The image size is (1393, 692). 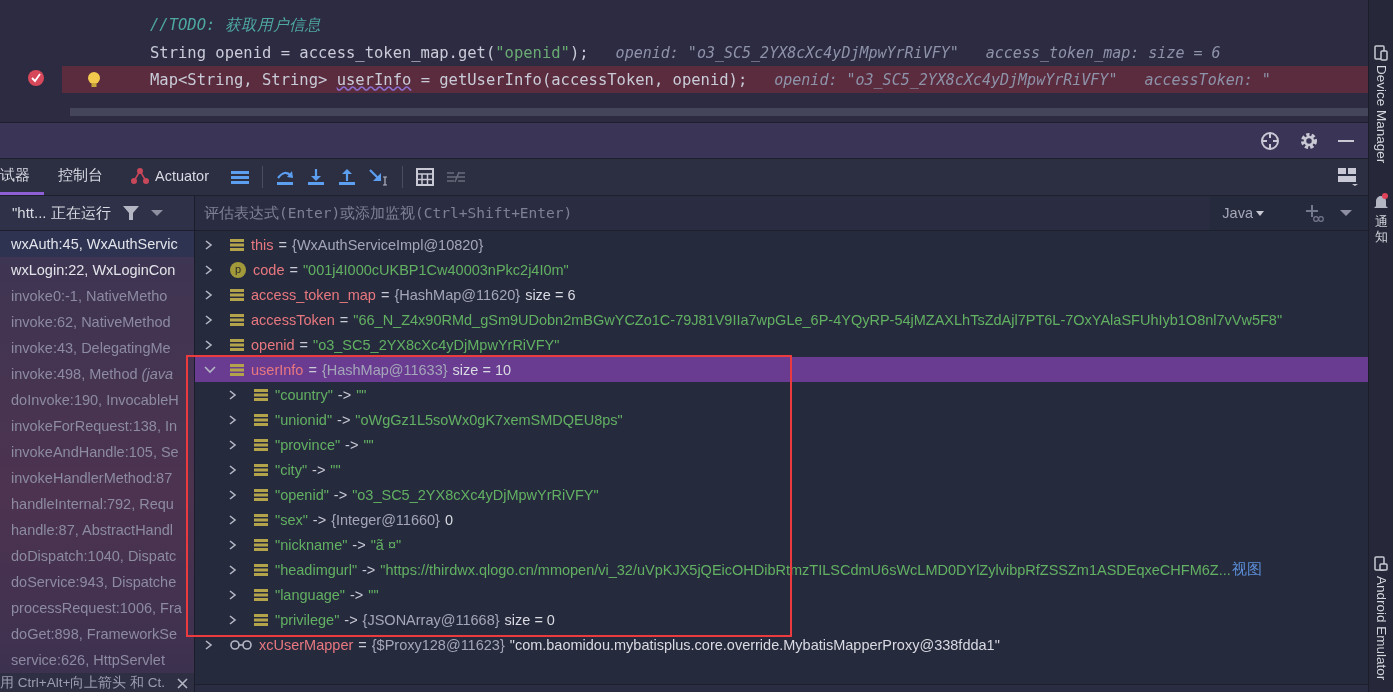 What do you see at coordinates (369, 52) in the screenshot?
I see `code-text: String openid = access_token_map.get("openid");` at bounding box center [369, 52].